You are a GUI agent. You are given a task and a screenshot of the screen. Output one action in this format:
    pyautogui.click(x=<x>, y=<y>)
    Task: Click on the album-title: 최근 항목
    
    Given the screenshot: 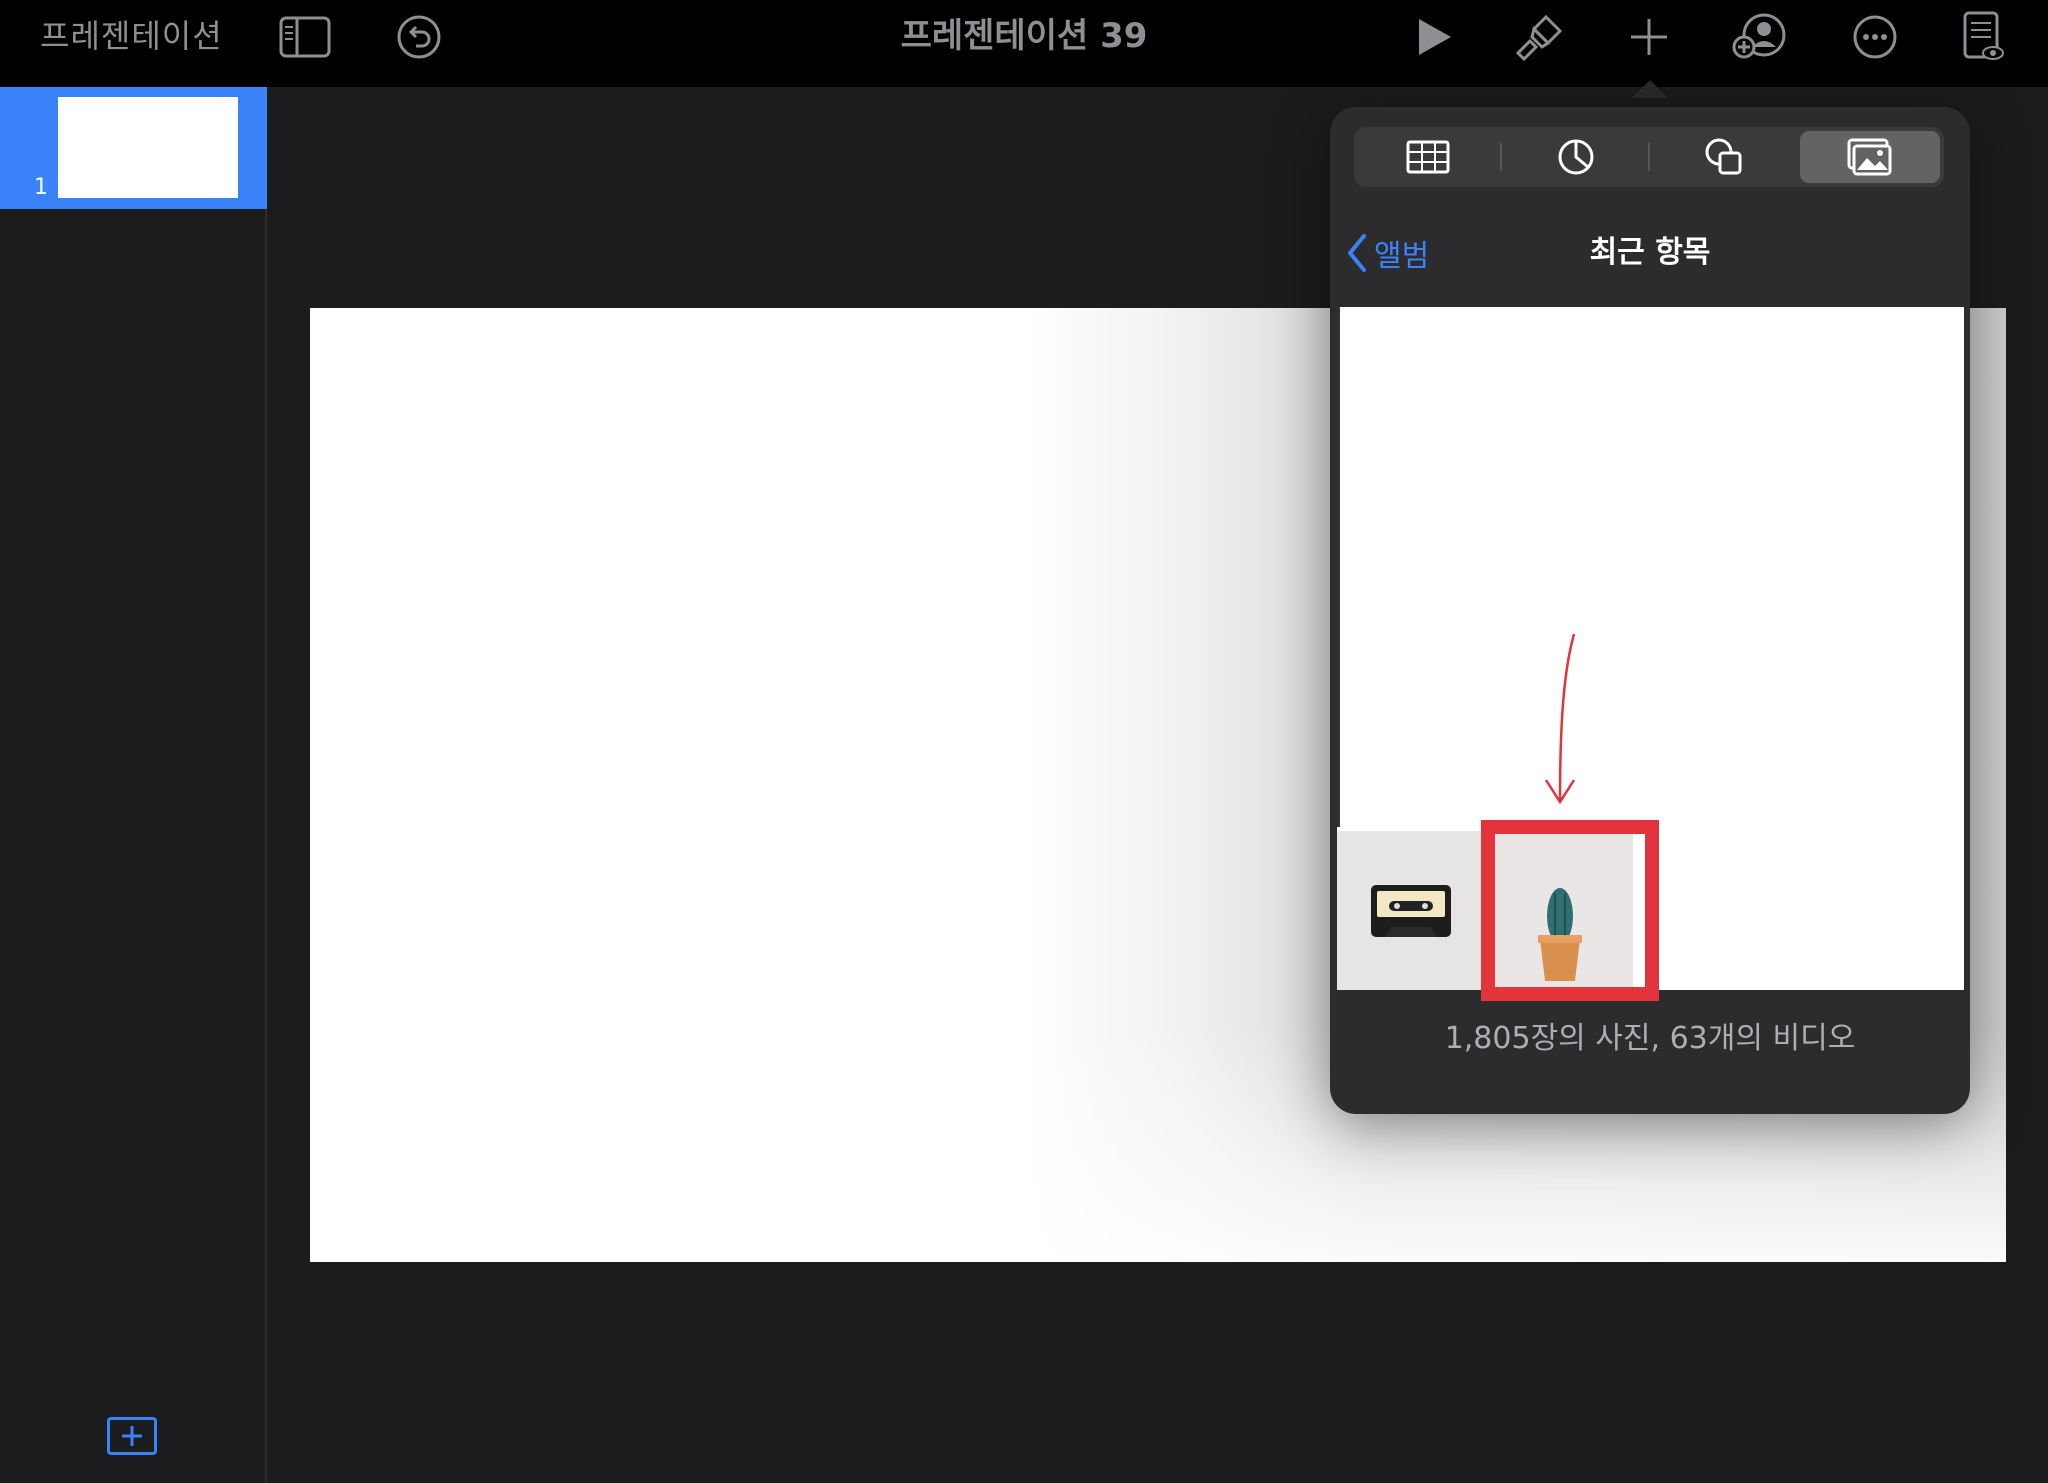 What is the action you would take?
    pyautogui.click(x=1650, y=252)
    